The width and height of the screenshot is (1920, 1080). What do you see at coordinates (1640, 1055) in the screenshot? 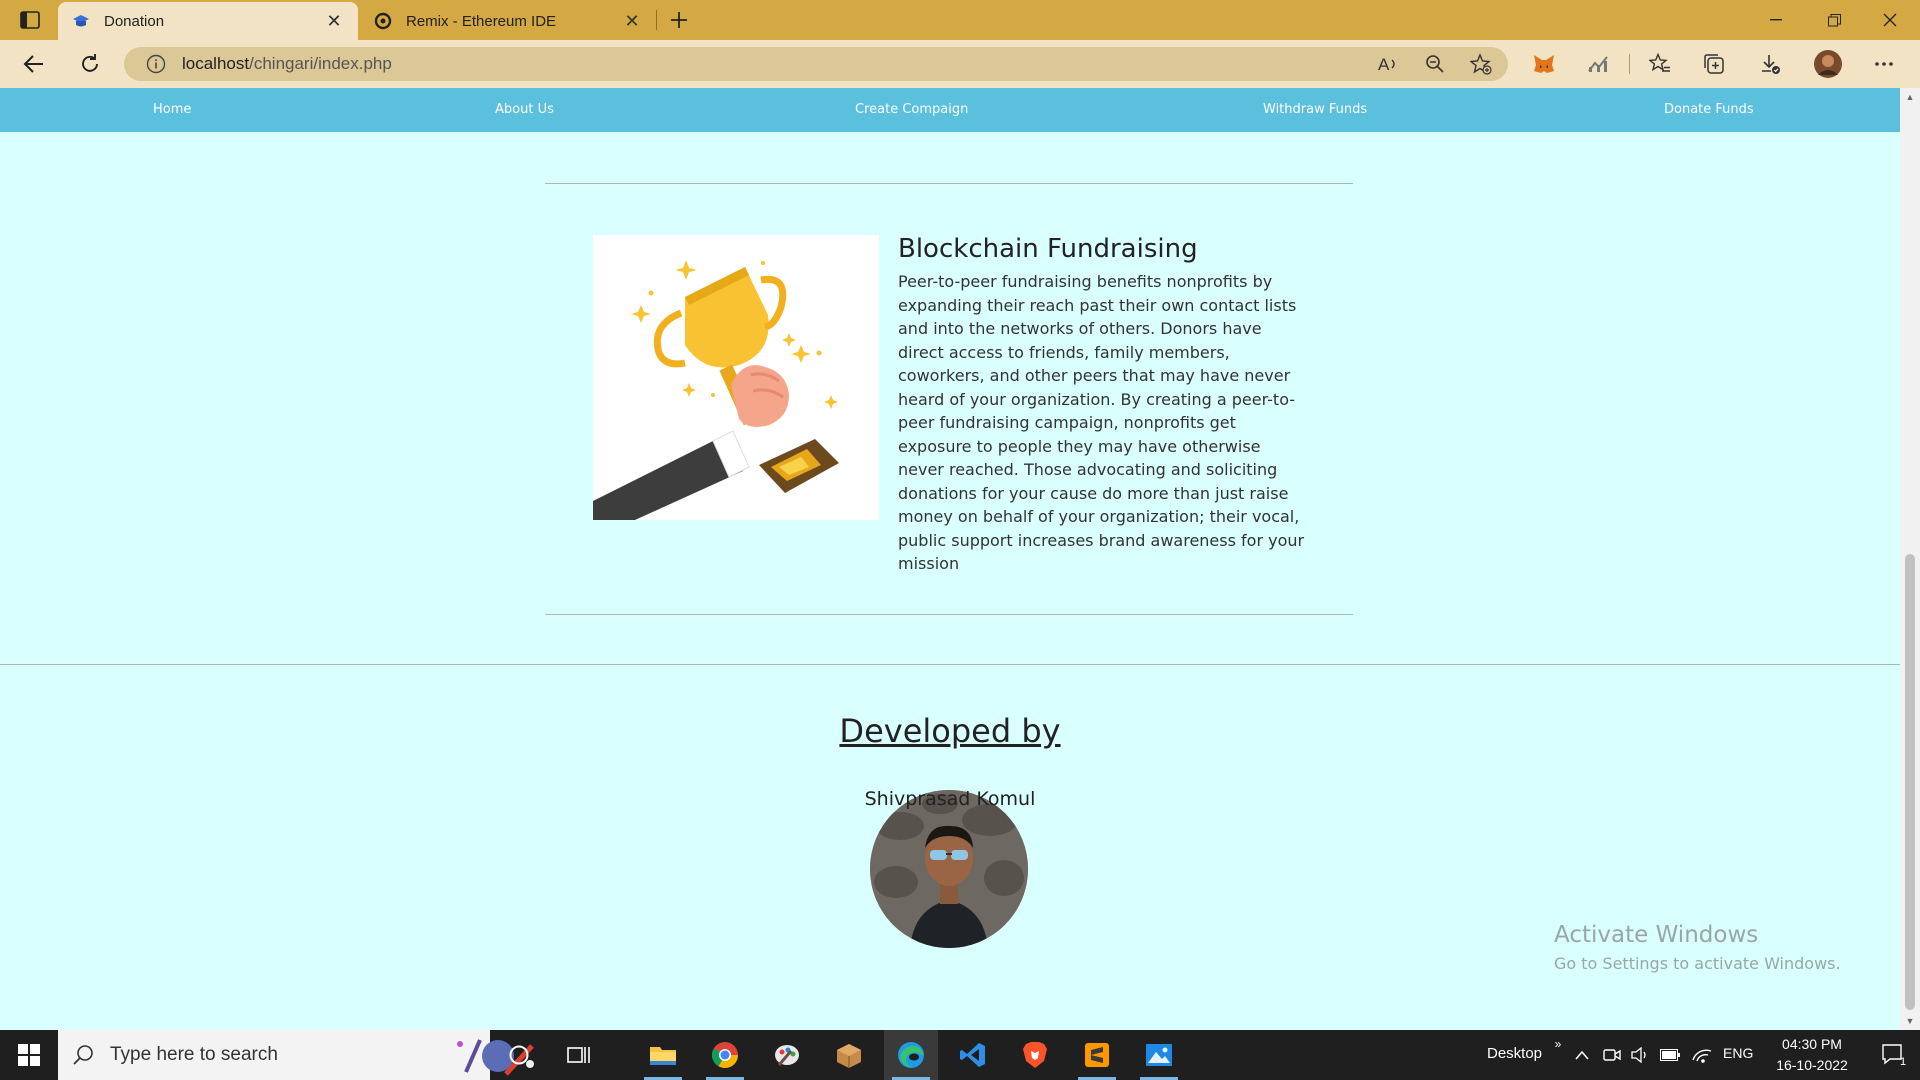
I see `volume-icon` at bounding box center [1640, 1055].